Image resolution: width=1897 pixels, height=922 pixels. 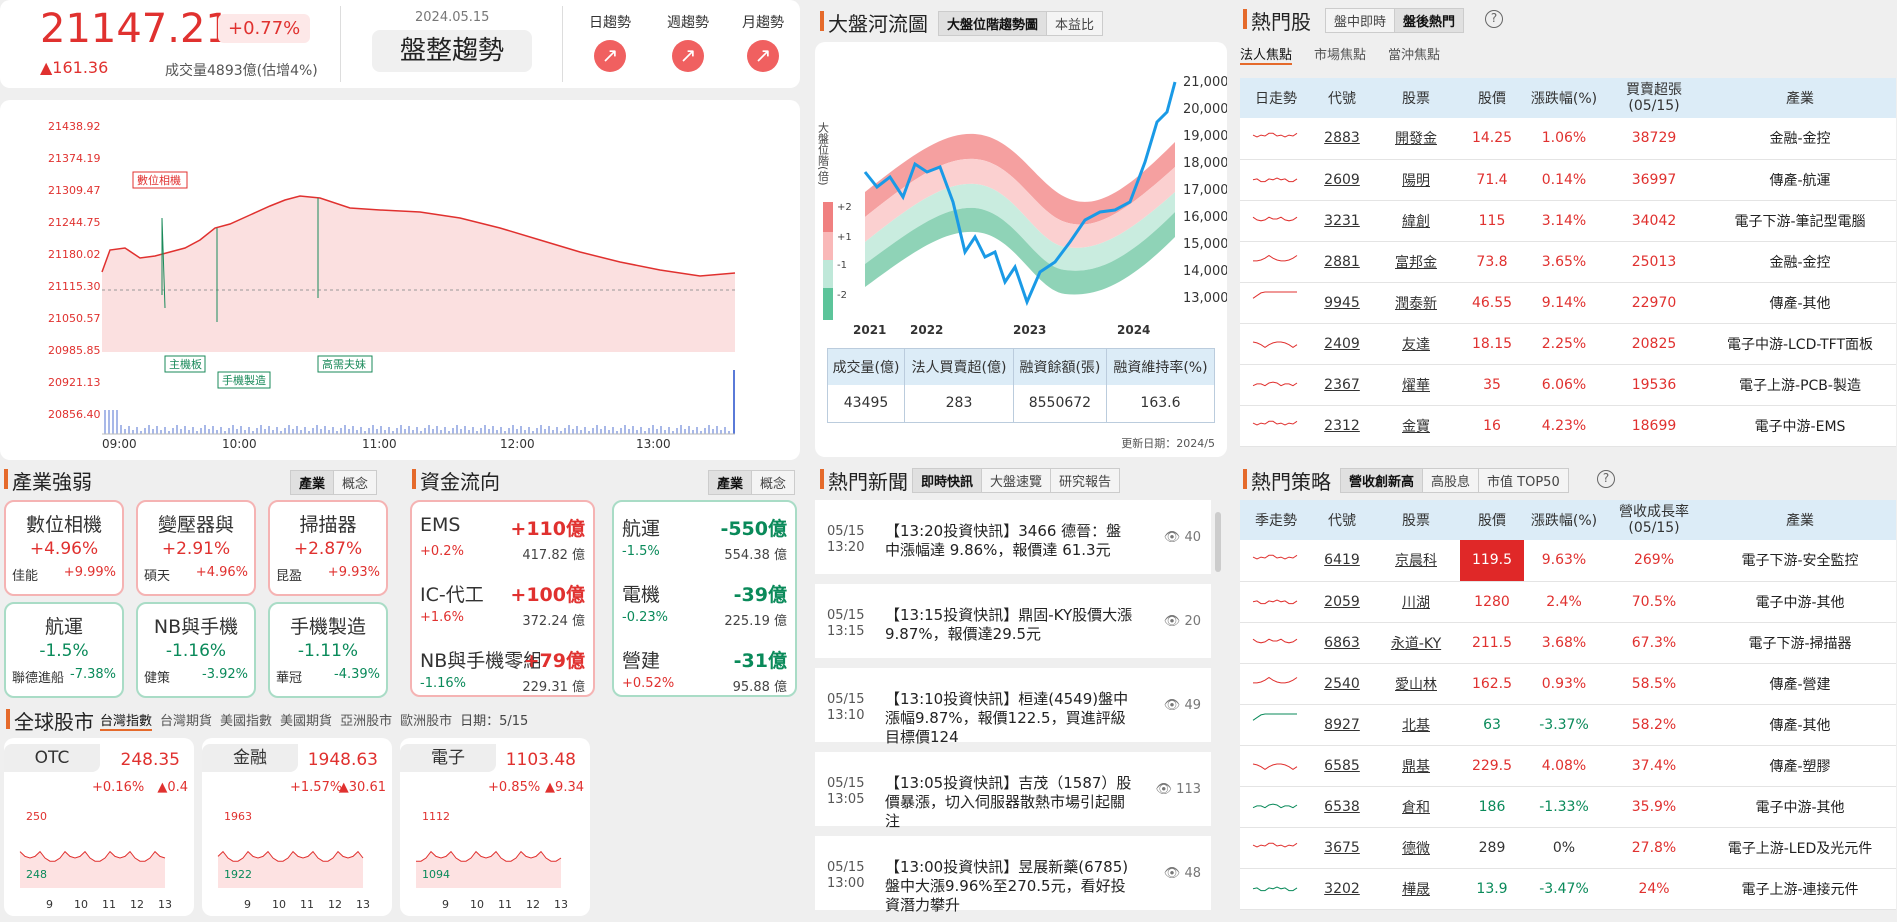 I want to click on table-row: 2609 陽明 71.4 0.14% 36997 傳產-航運, so click(x=1568, y=180).